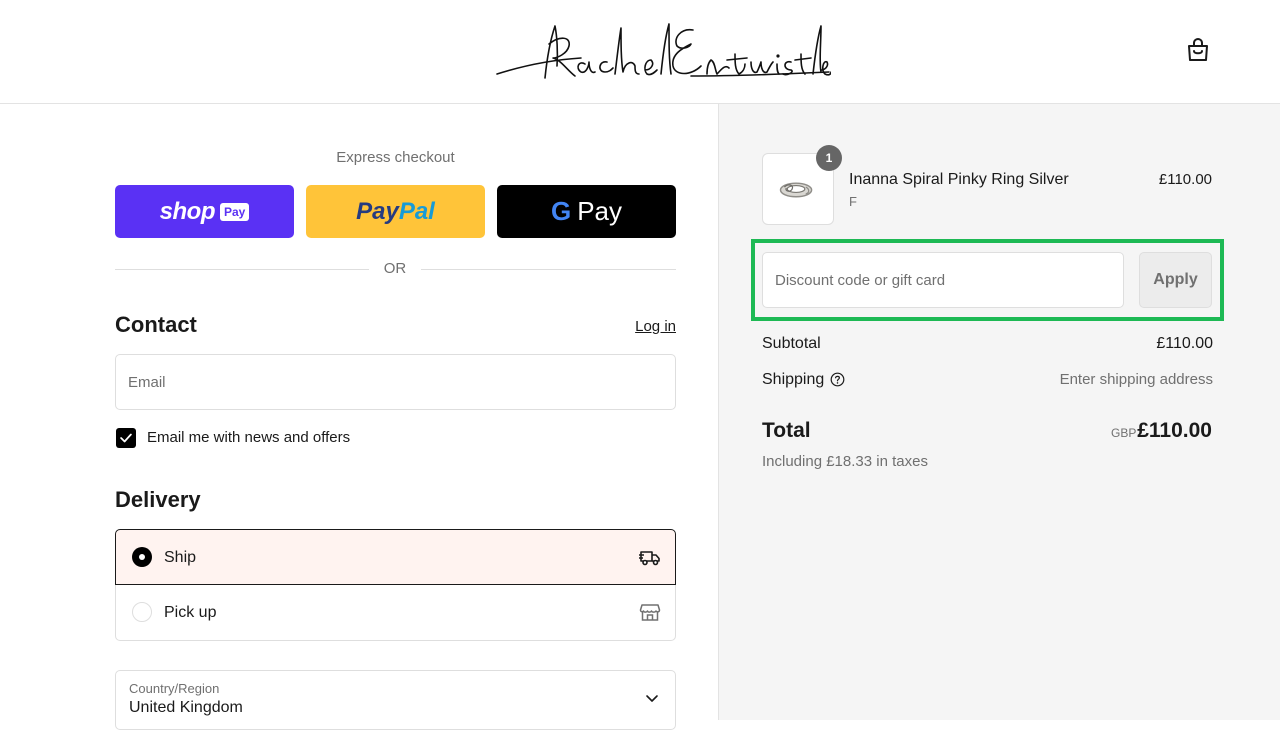 This screenshot has width=1280, height=730. Describe the element at coordinates (174, 688) in the screenshot. I see `country-label: Country/Region` at that location.